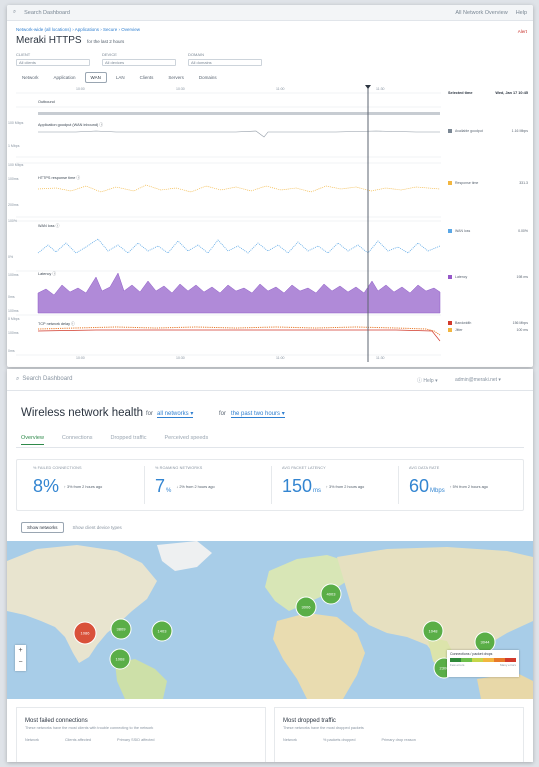  Describe the element at coordinates (485, 642) in the screenshot. I see `cluster-marker: 3044` at that location.